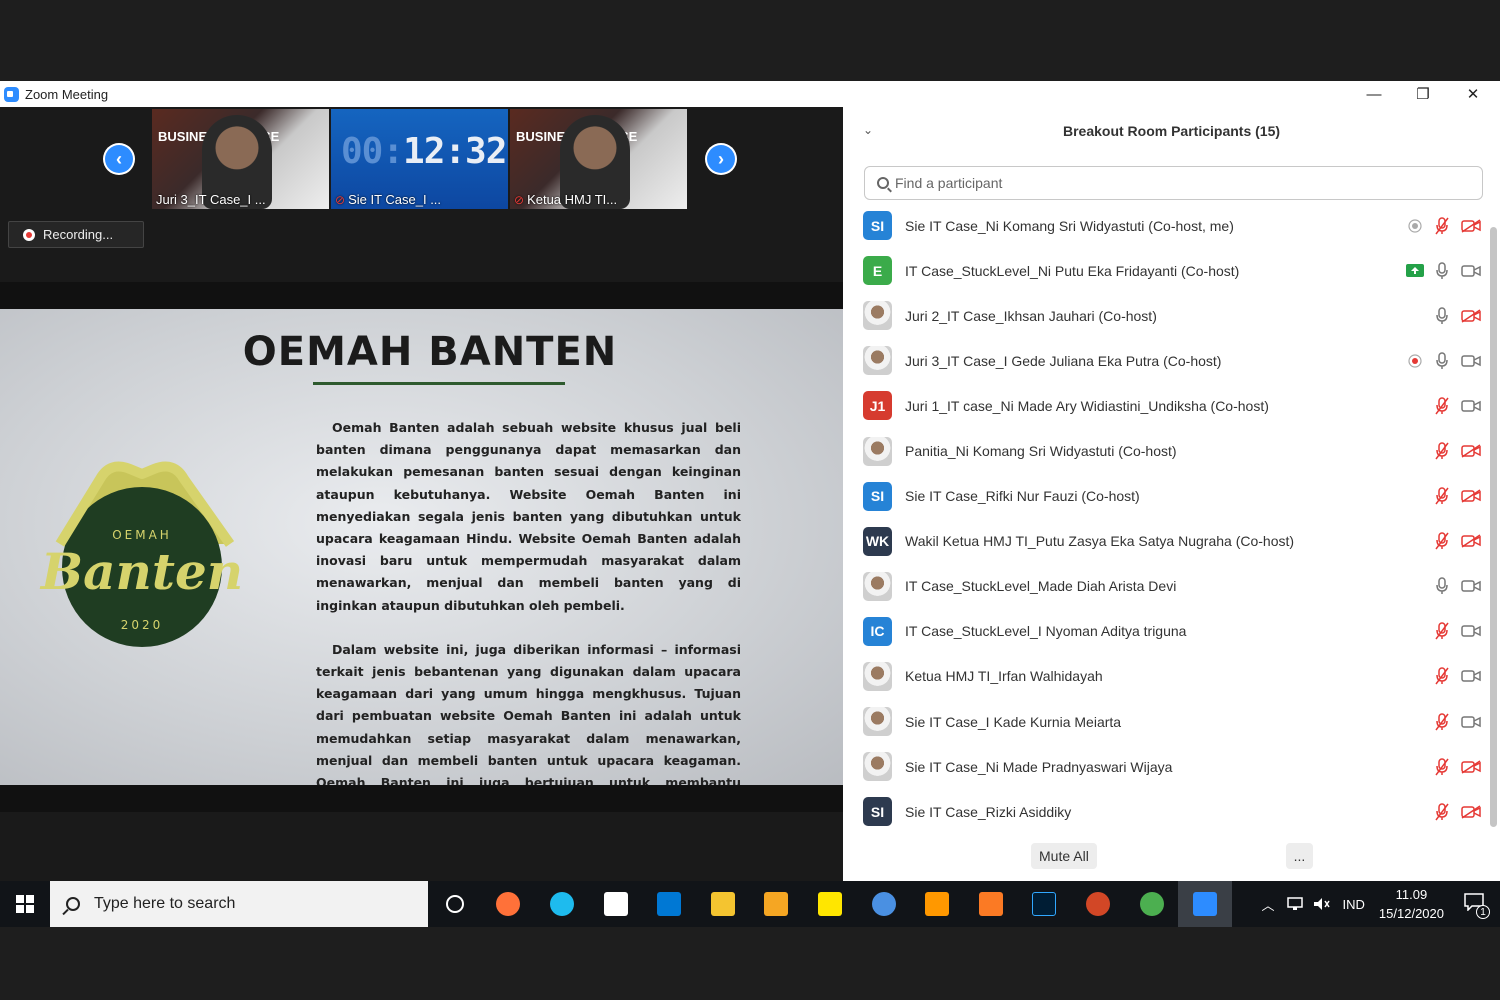 The width and height of the screenshot is (1500, 1000). Describe the element at coordinates (1166, 496) in the screenshot. I see `participant-row: SI Sie IT Case_Rifki Nur Fauzi (Co-host)` at that location.